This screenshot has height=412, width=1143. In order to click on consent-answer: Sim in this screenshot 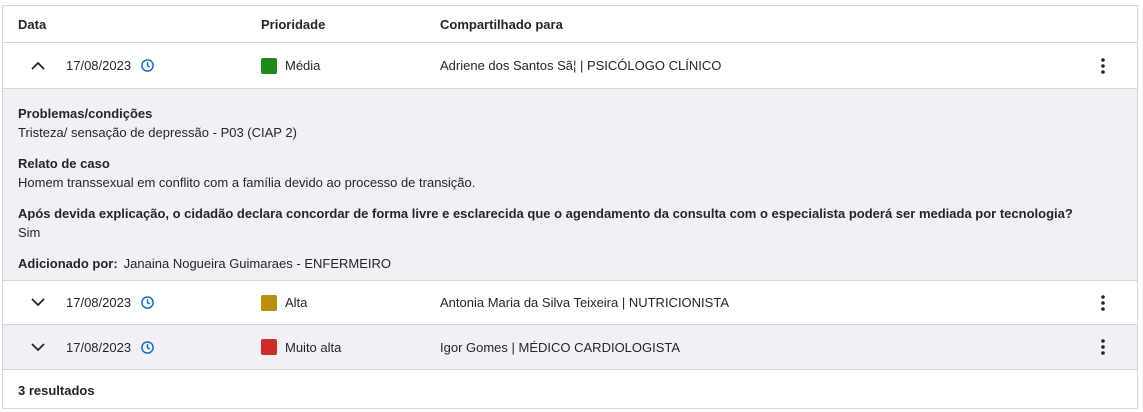, I will do `click(29, 232)`.